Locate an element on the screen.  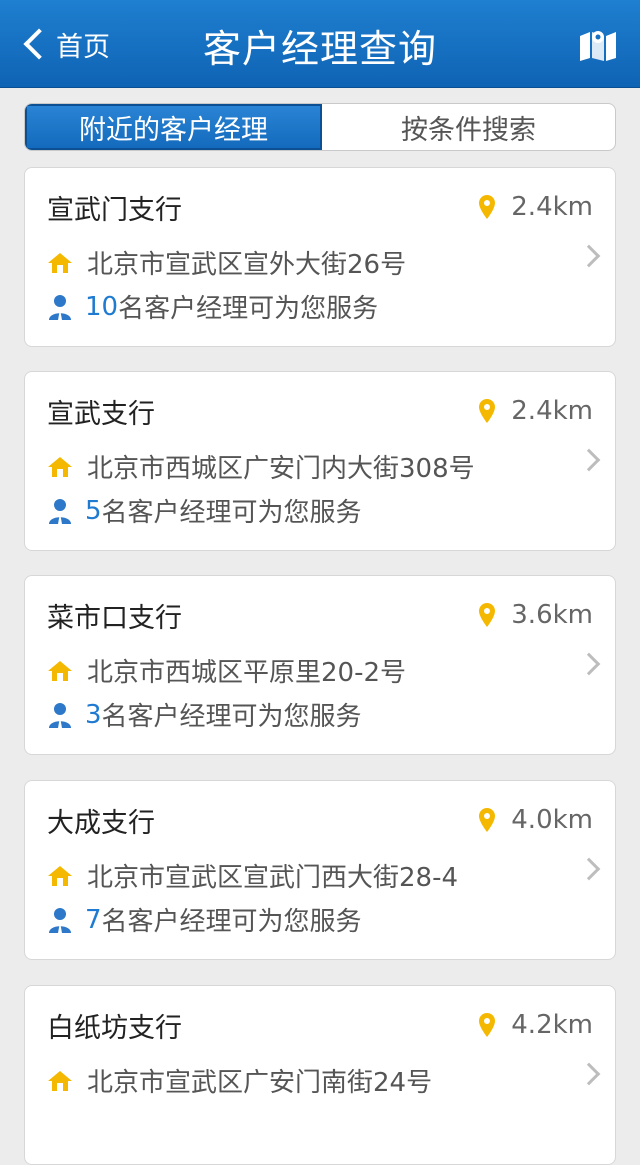
branch-address: 北京市宣武区宣外大街26号 is located at coordinates (226, 262).